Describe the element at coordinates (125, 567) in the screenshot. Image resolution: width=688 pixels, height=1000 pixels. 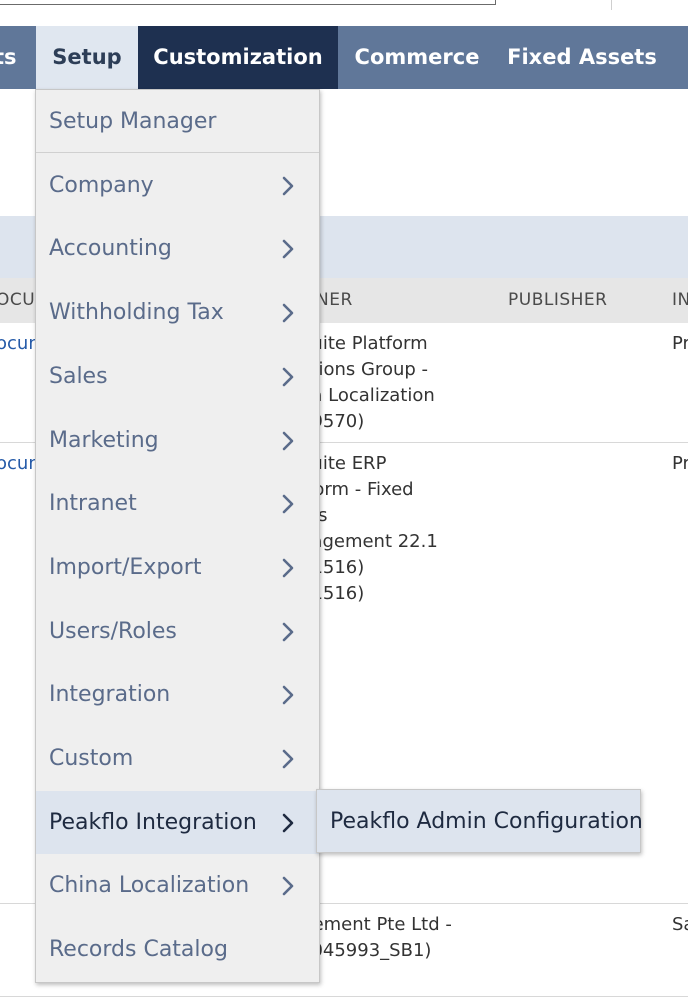
I see `menu-item-label: Import/Export` at that location.